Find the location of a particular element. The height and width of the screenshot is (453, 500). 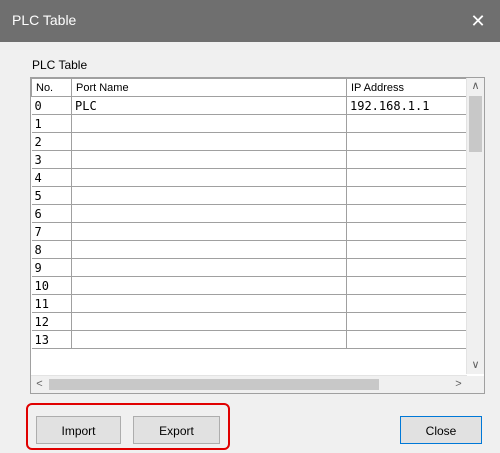

table-row: 4 is located at coordinates (250, 177).